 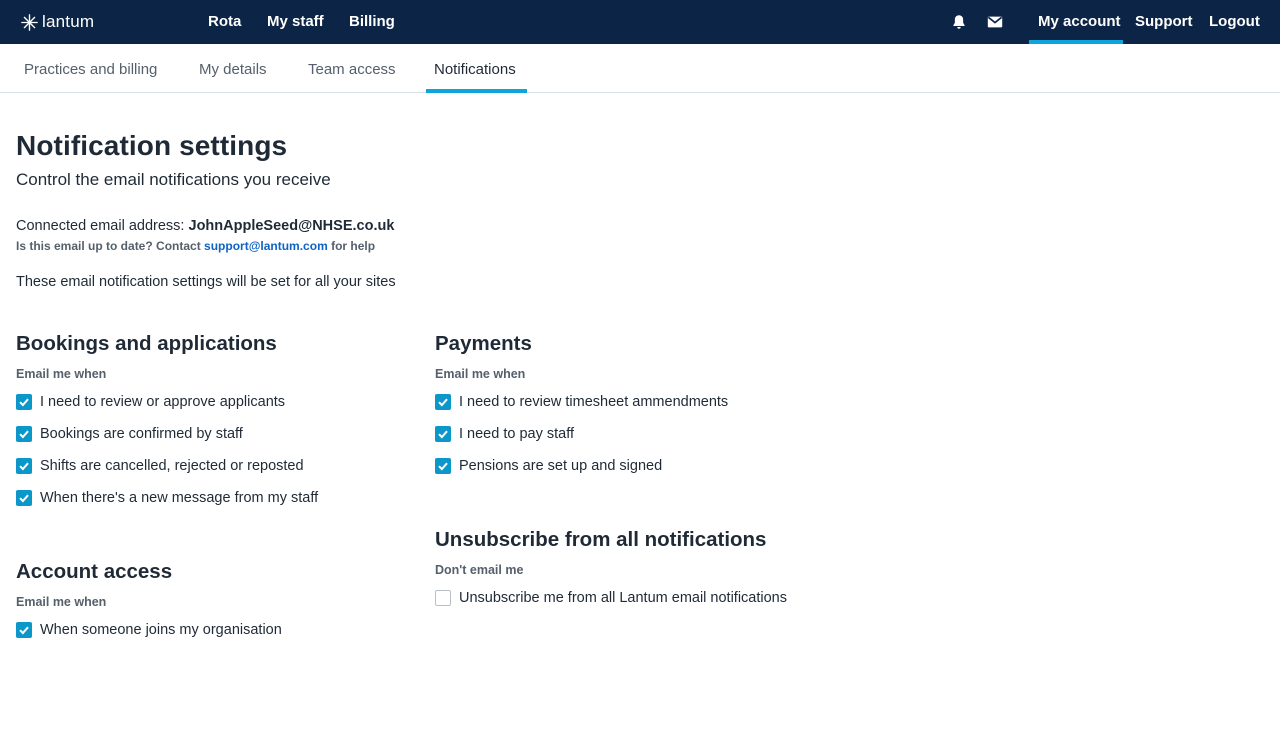 What do you see at coordinates (479, 570) in the screenshot?
I see `unsubscribe-caption: Don't email me` at bounding box center [479, 570].